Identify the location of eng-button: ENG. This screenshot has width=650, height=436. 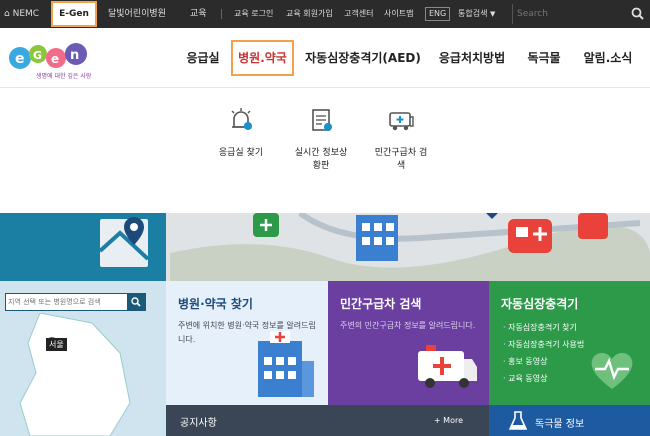
(438, 14).